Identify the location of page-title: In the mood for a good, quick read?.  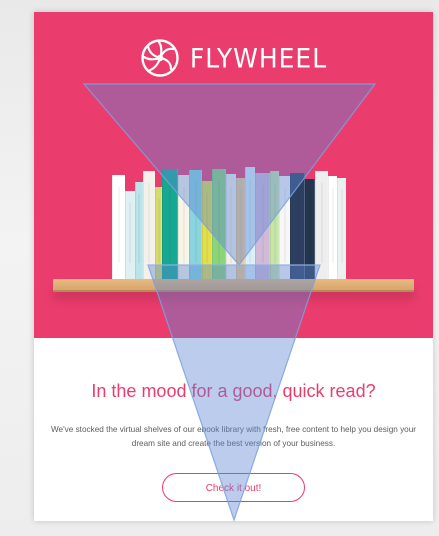
(233, 391).